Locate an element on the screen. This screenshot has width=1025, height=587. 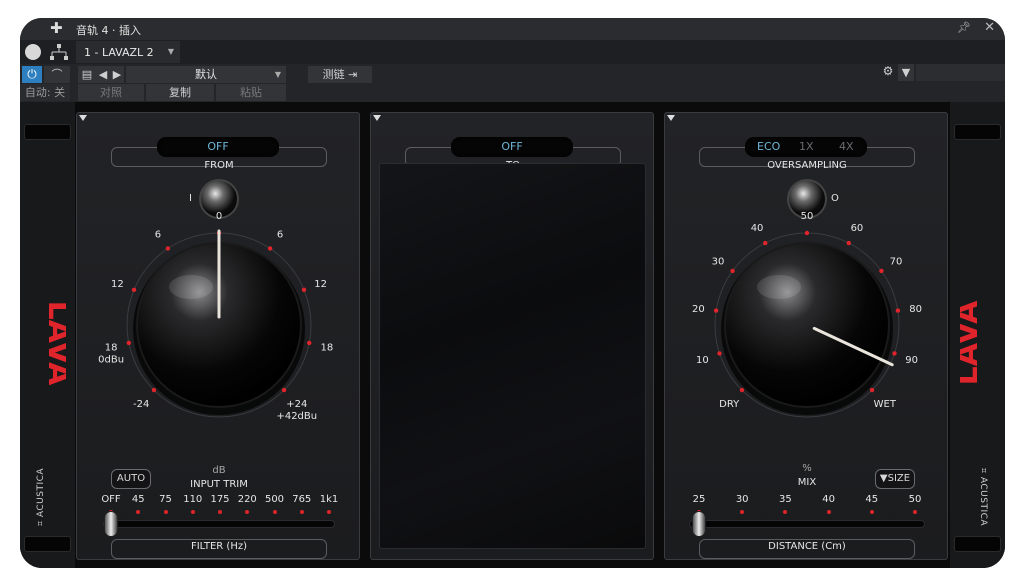
power-button: ⏻ is located at coordinates (32, 74).